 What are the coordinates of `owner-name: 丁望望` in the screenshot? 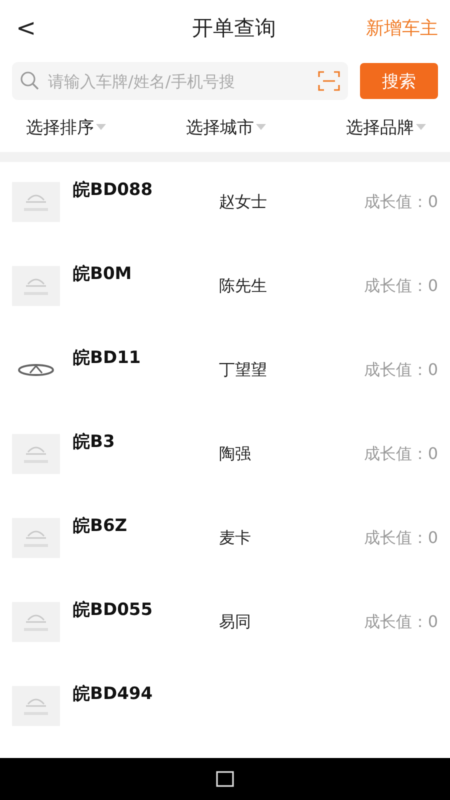 It's located at (243, 370).